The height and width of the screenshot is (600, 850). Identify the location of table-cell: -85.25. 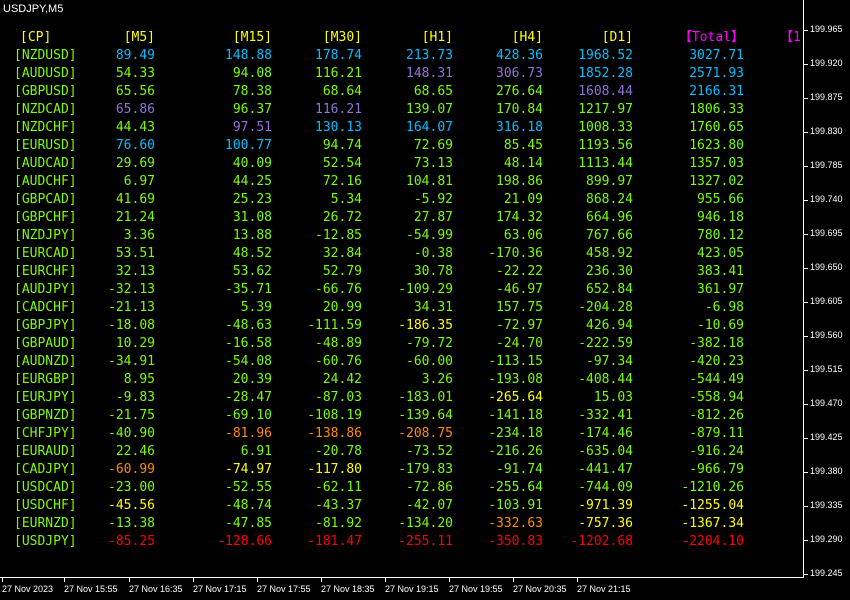
(131, 541).